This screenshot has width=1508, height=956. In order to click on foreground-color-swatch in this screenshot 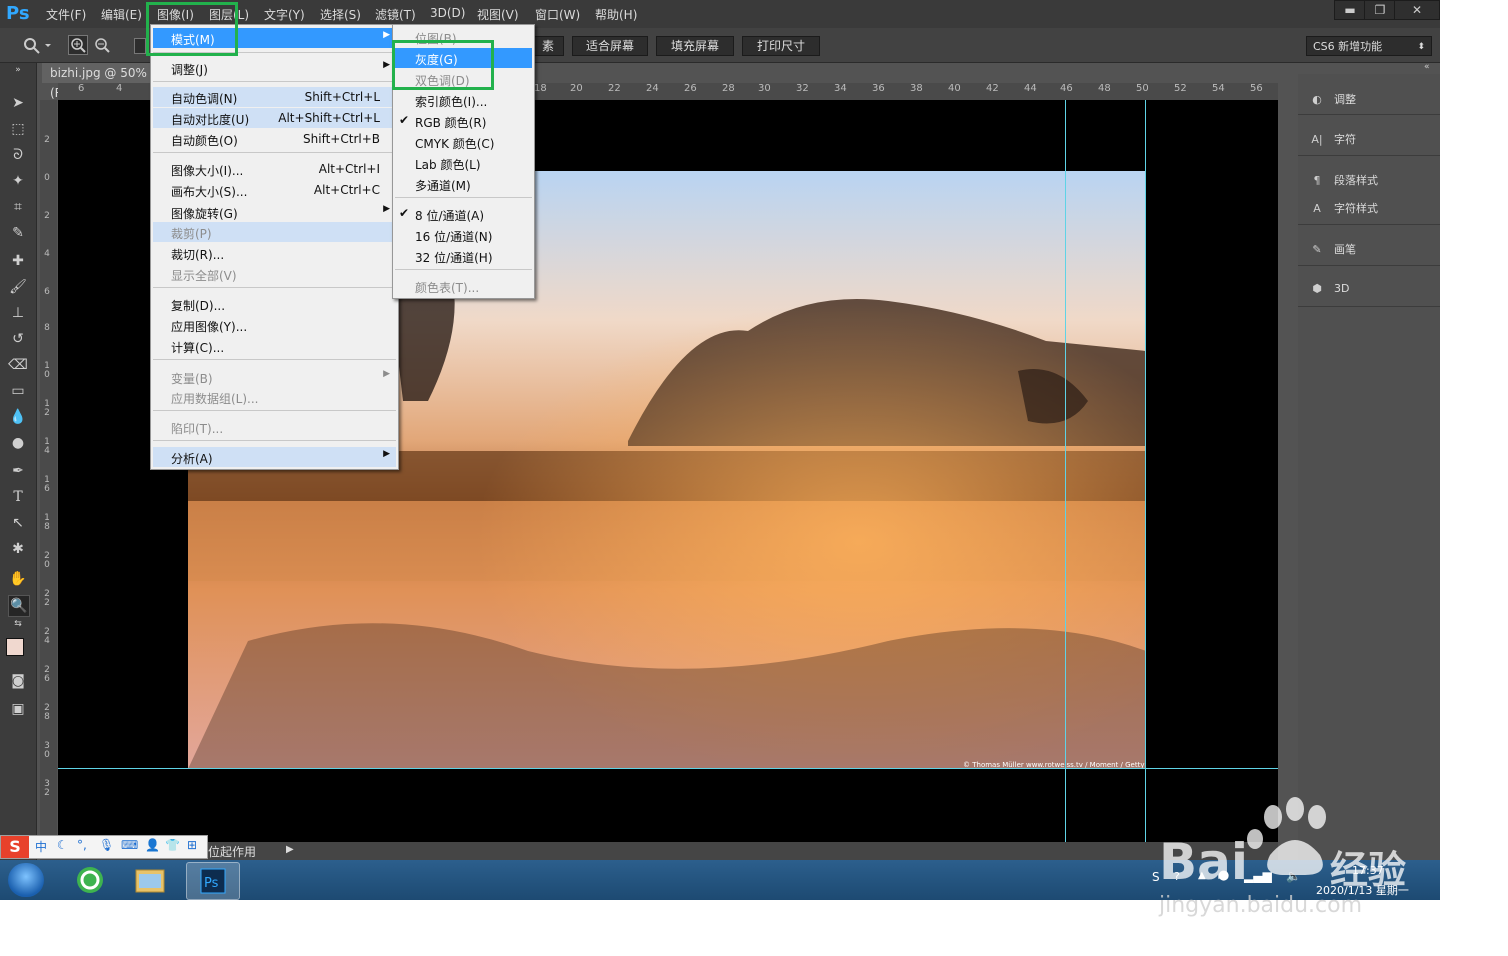, I will do `click(15, 647)`.